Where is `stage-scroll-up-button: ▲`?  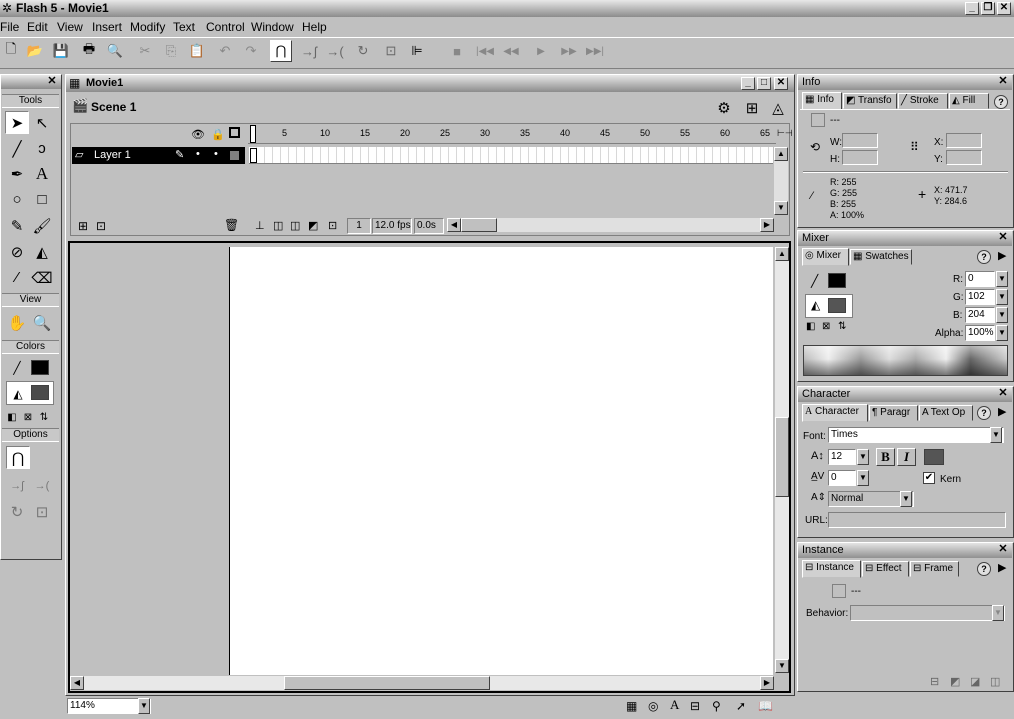
stage-scroll-up-button: ▲ is located at coordinates (782, 254).